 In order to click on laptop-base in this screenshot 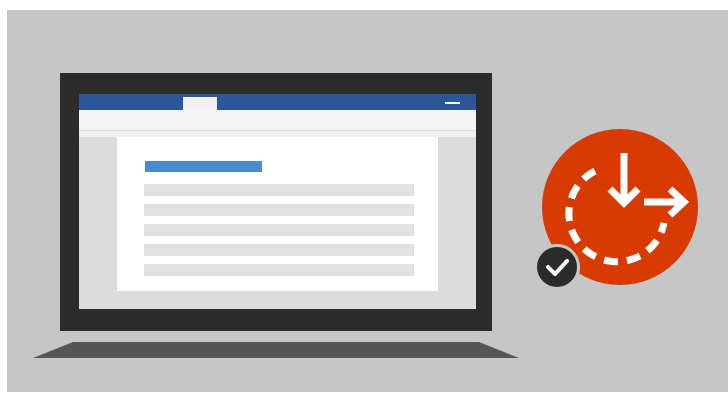, I will do `click(276, 350)`.